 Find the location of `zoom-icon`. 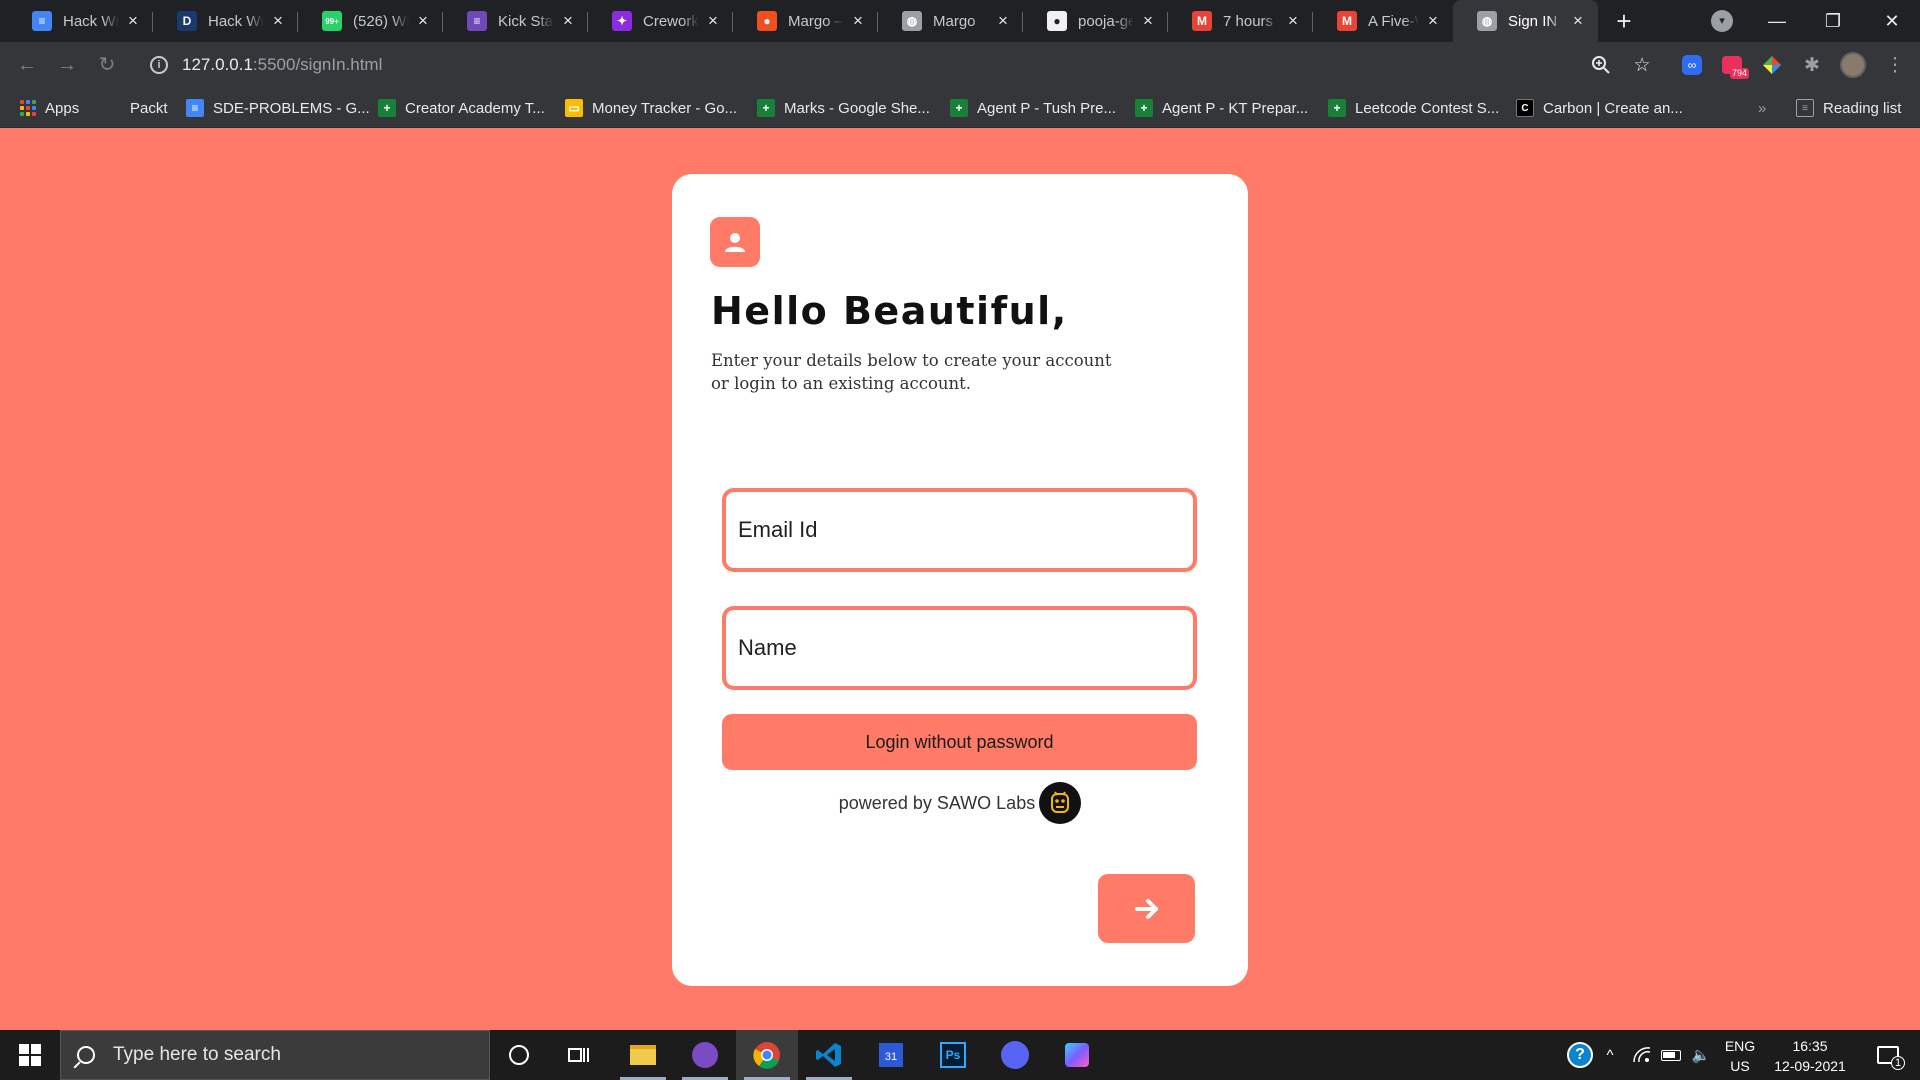

zoom-icon is located at coordinates (1601, 65).